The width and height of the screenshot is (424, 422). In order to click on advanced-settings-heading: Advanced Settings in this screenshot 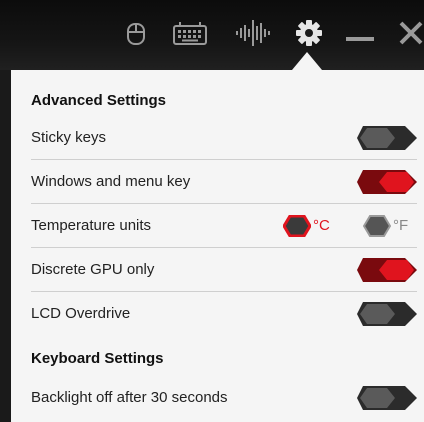, I will do `click(99, 100)`.